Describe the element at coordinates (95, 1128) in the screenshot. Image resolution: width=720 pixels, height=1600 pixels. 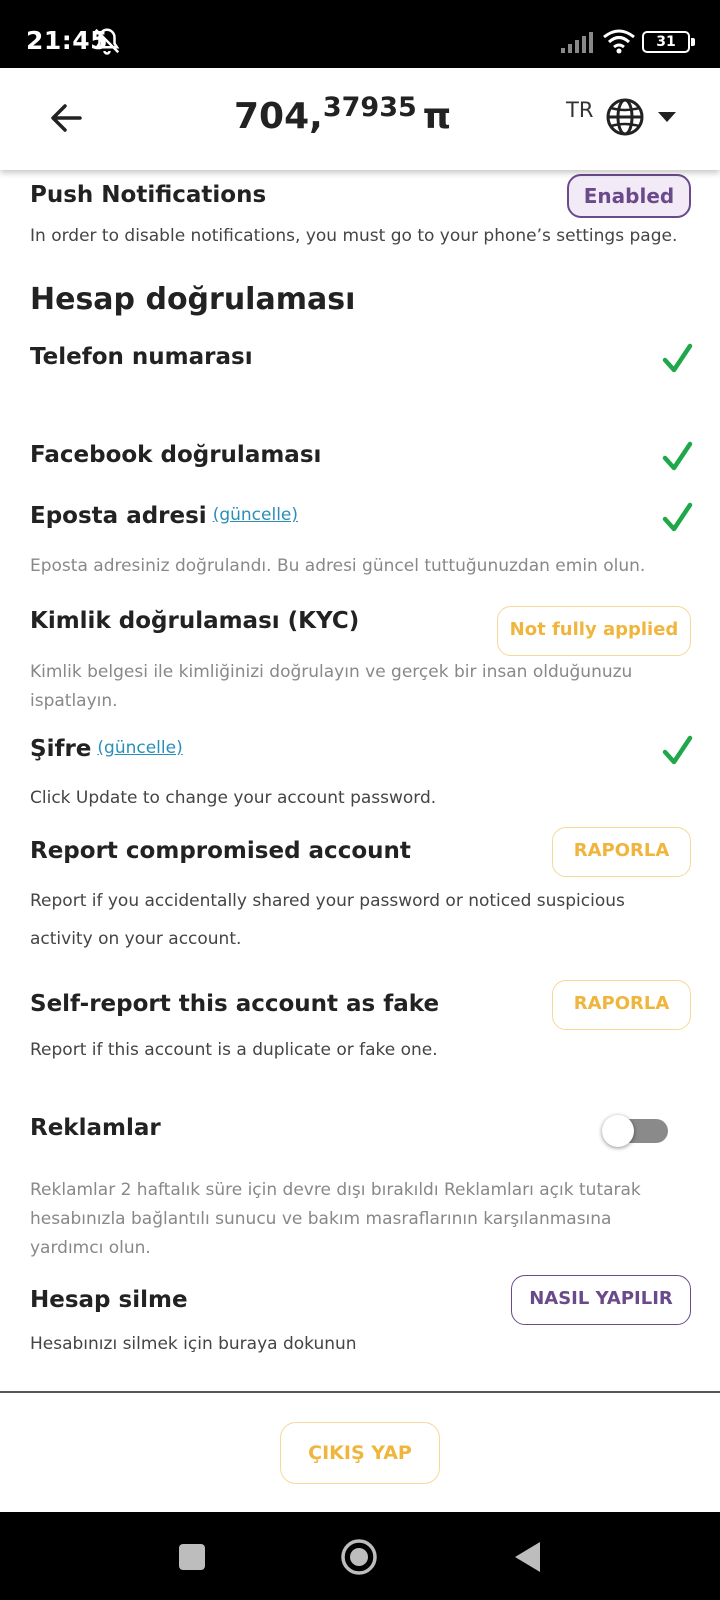
I see `ads-title: Reklamlar` at that location.